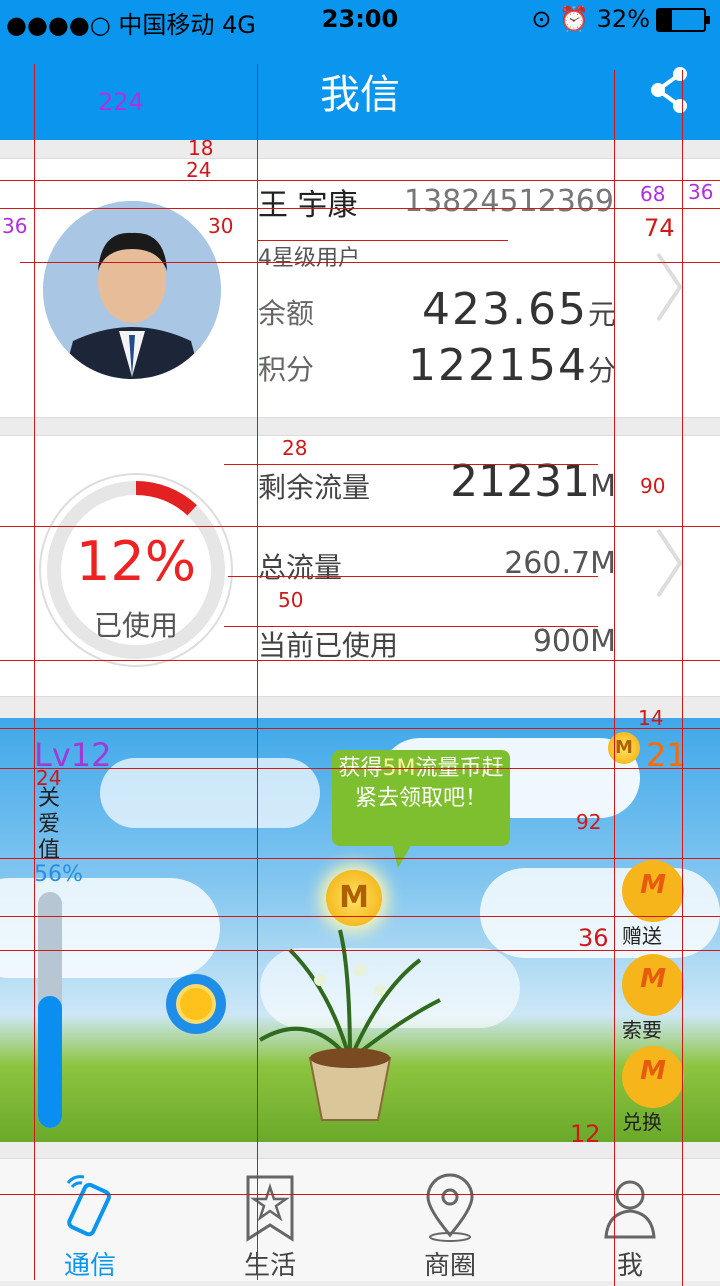  What do you see at coordinates (88, 1206) in the screenshot?
I see `phone-icon` at bounding box center [88, 1206].